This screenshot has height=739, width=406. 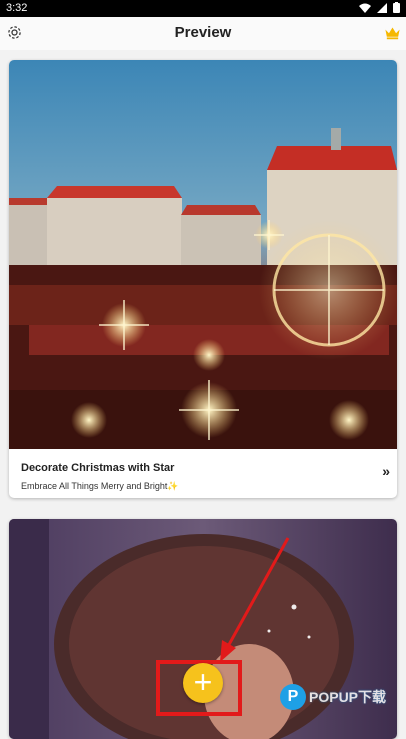 What do you see at coordinates (392, 32) in the screenshot?
I see `crown-icon` at bounding box center [392, 32].